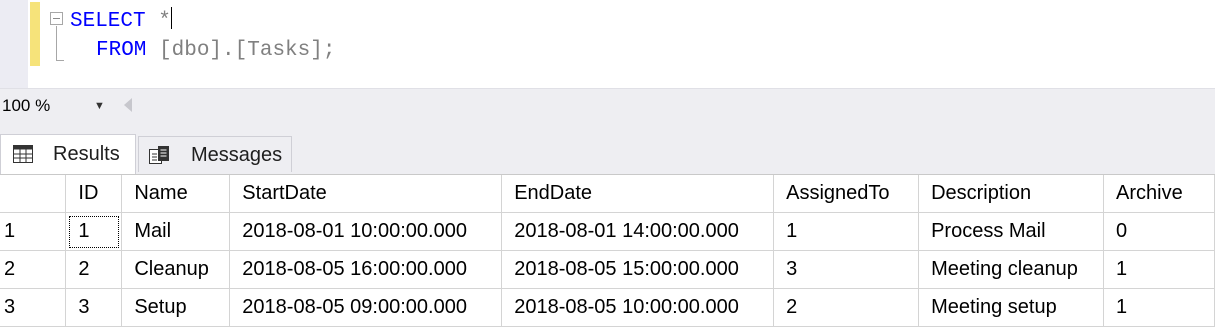  Describe the element at coordinates (158, 21) in the screenshot. I see `sql-select-star: *` at that location.